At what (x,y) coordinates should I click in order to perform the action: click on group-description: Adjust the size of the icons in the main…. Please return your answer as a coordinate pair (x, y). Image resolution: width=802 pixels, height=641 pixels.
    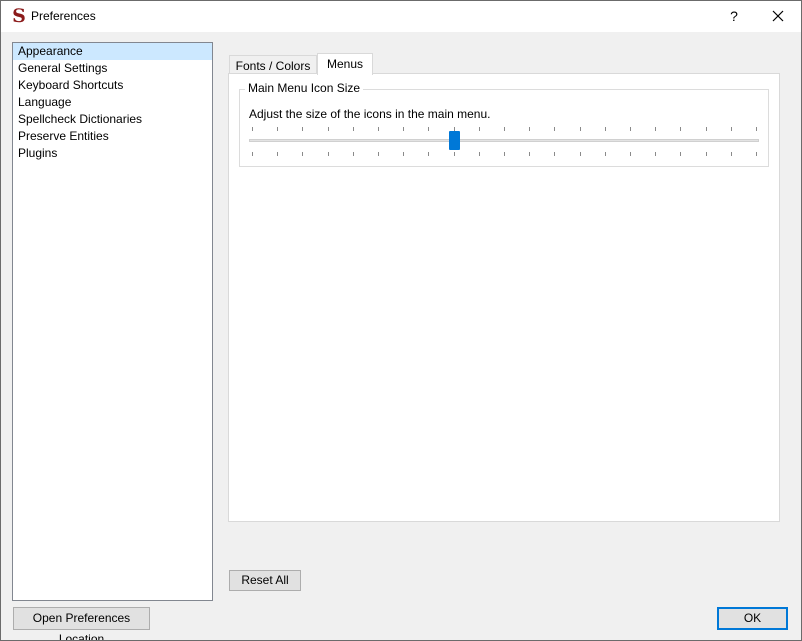
    Looking at the image, I should click on (370, 114).